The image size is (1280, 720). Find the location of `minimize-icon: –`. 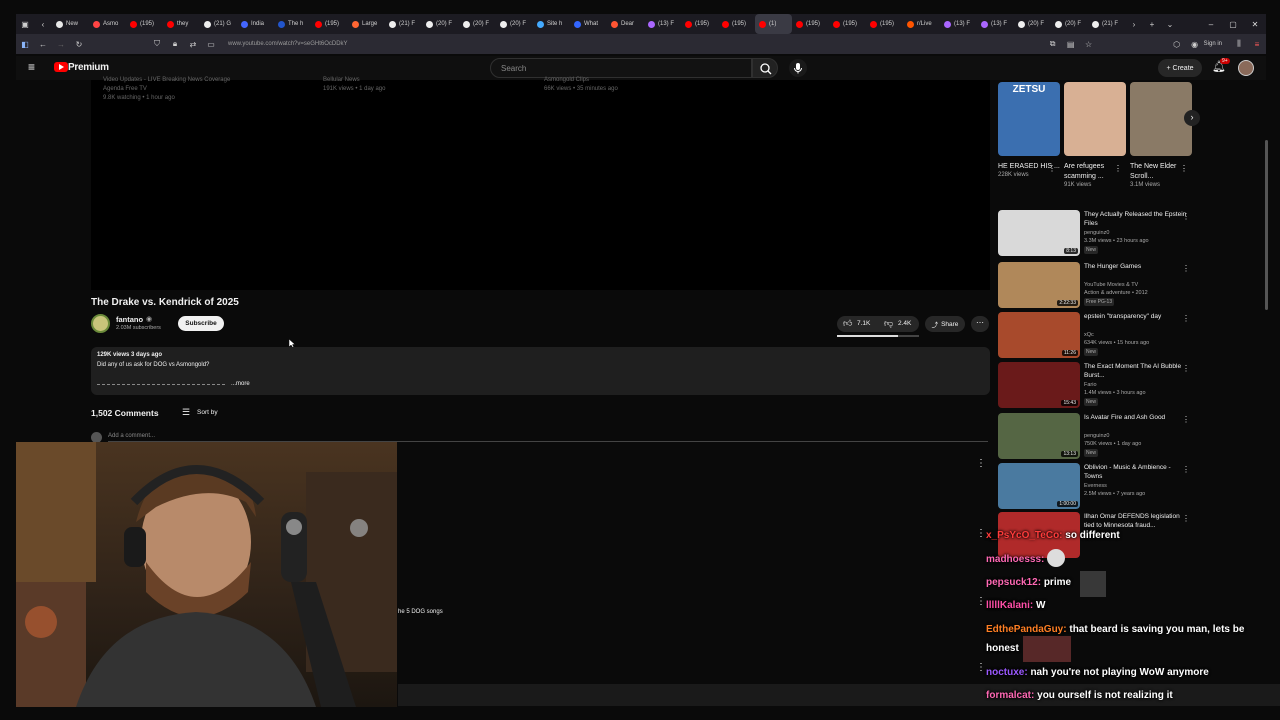

minimize-icon: – is located at coordinates (1211, 24).